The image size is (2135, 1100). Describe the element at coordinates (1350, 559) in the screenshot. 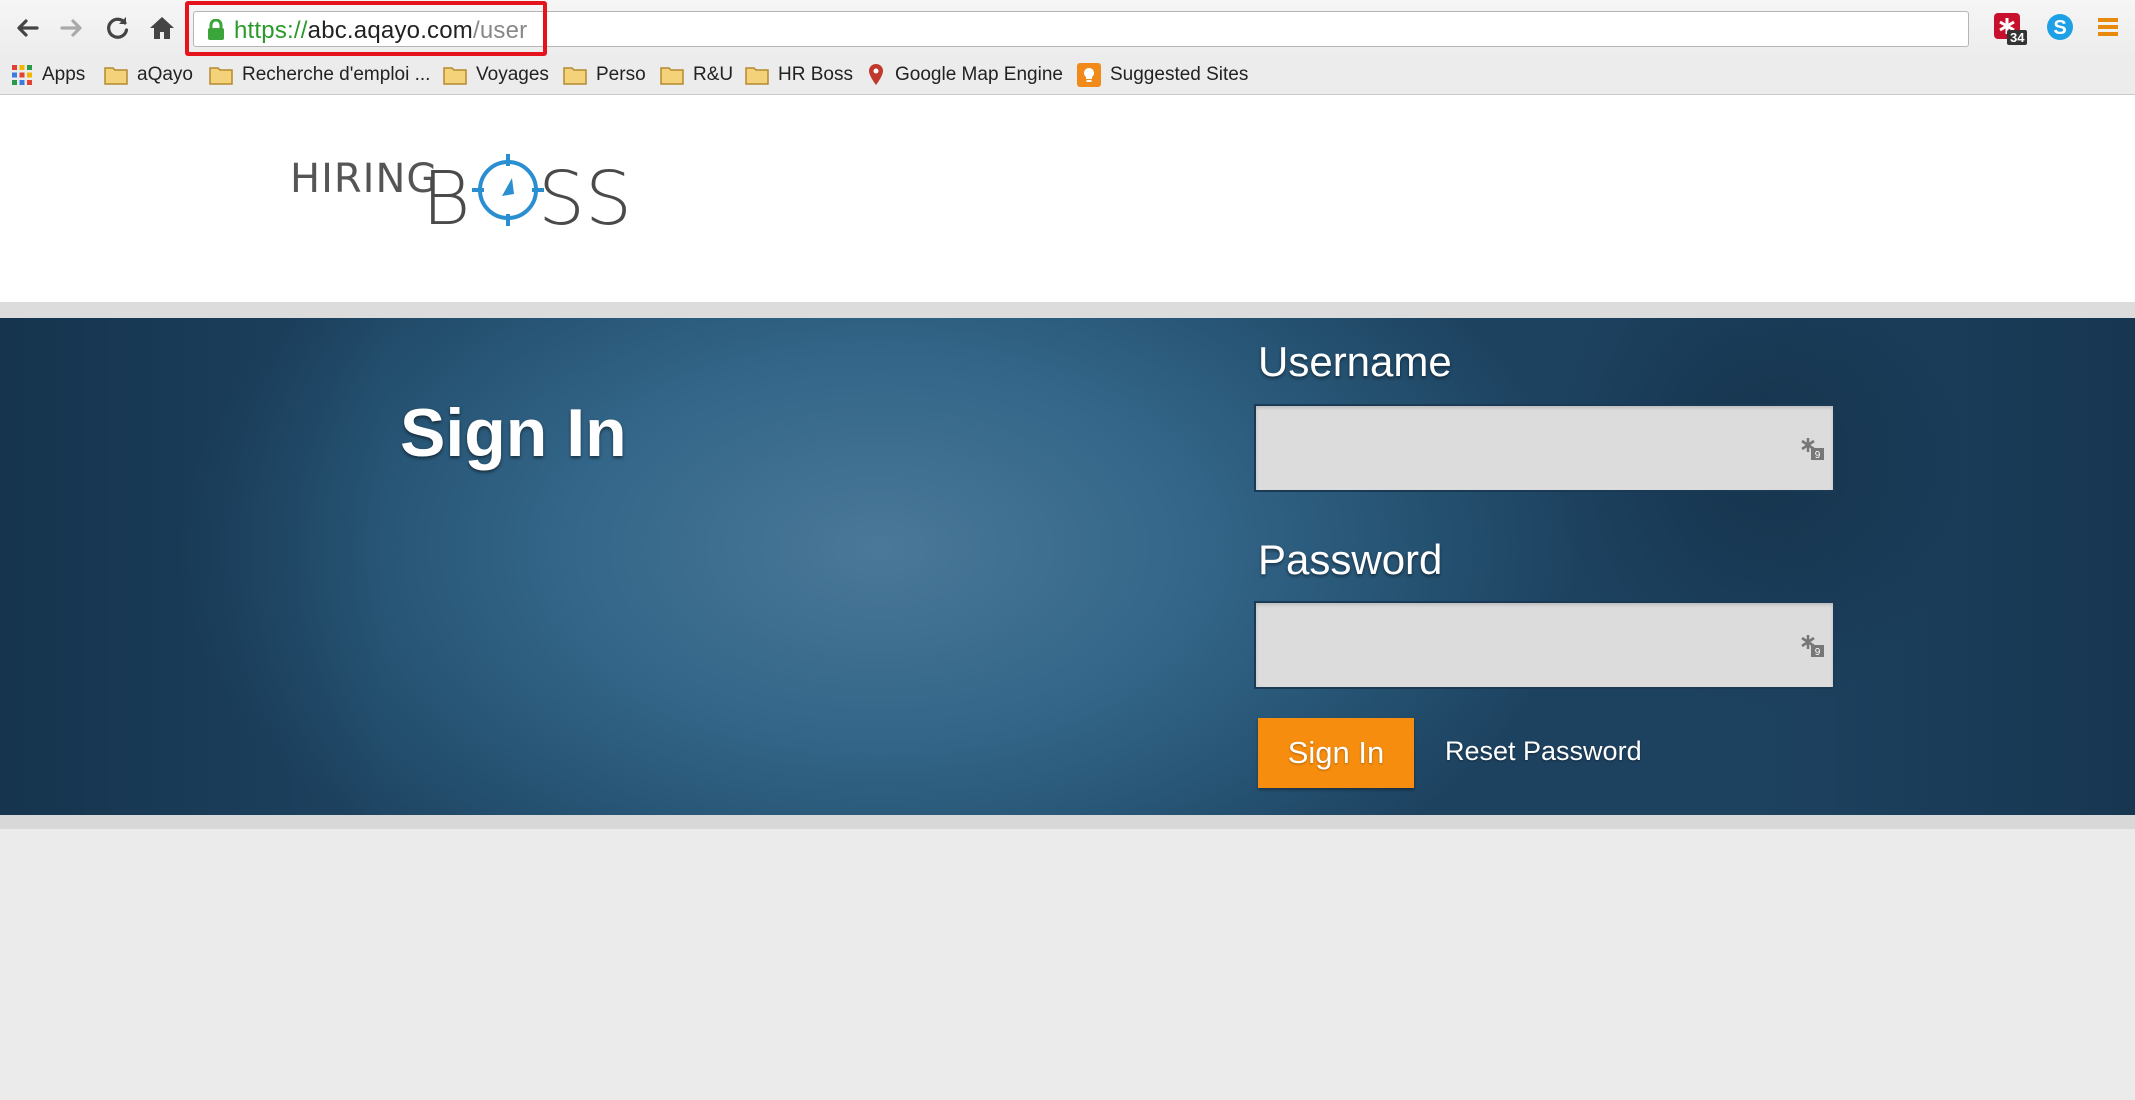

I see `password-label: Password` at that location.